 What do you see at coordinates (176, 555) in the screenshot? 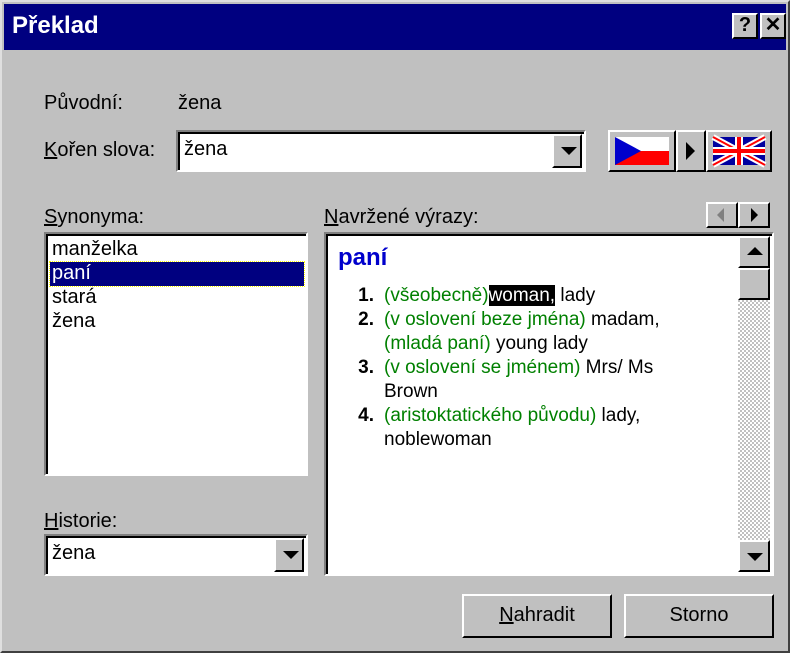
I see `history-combobox: žena` at bounding box center [176, 555].